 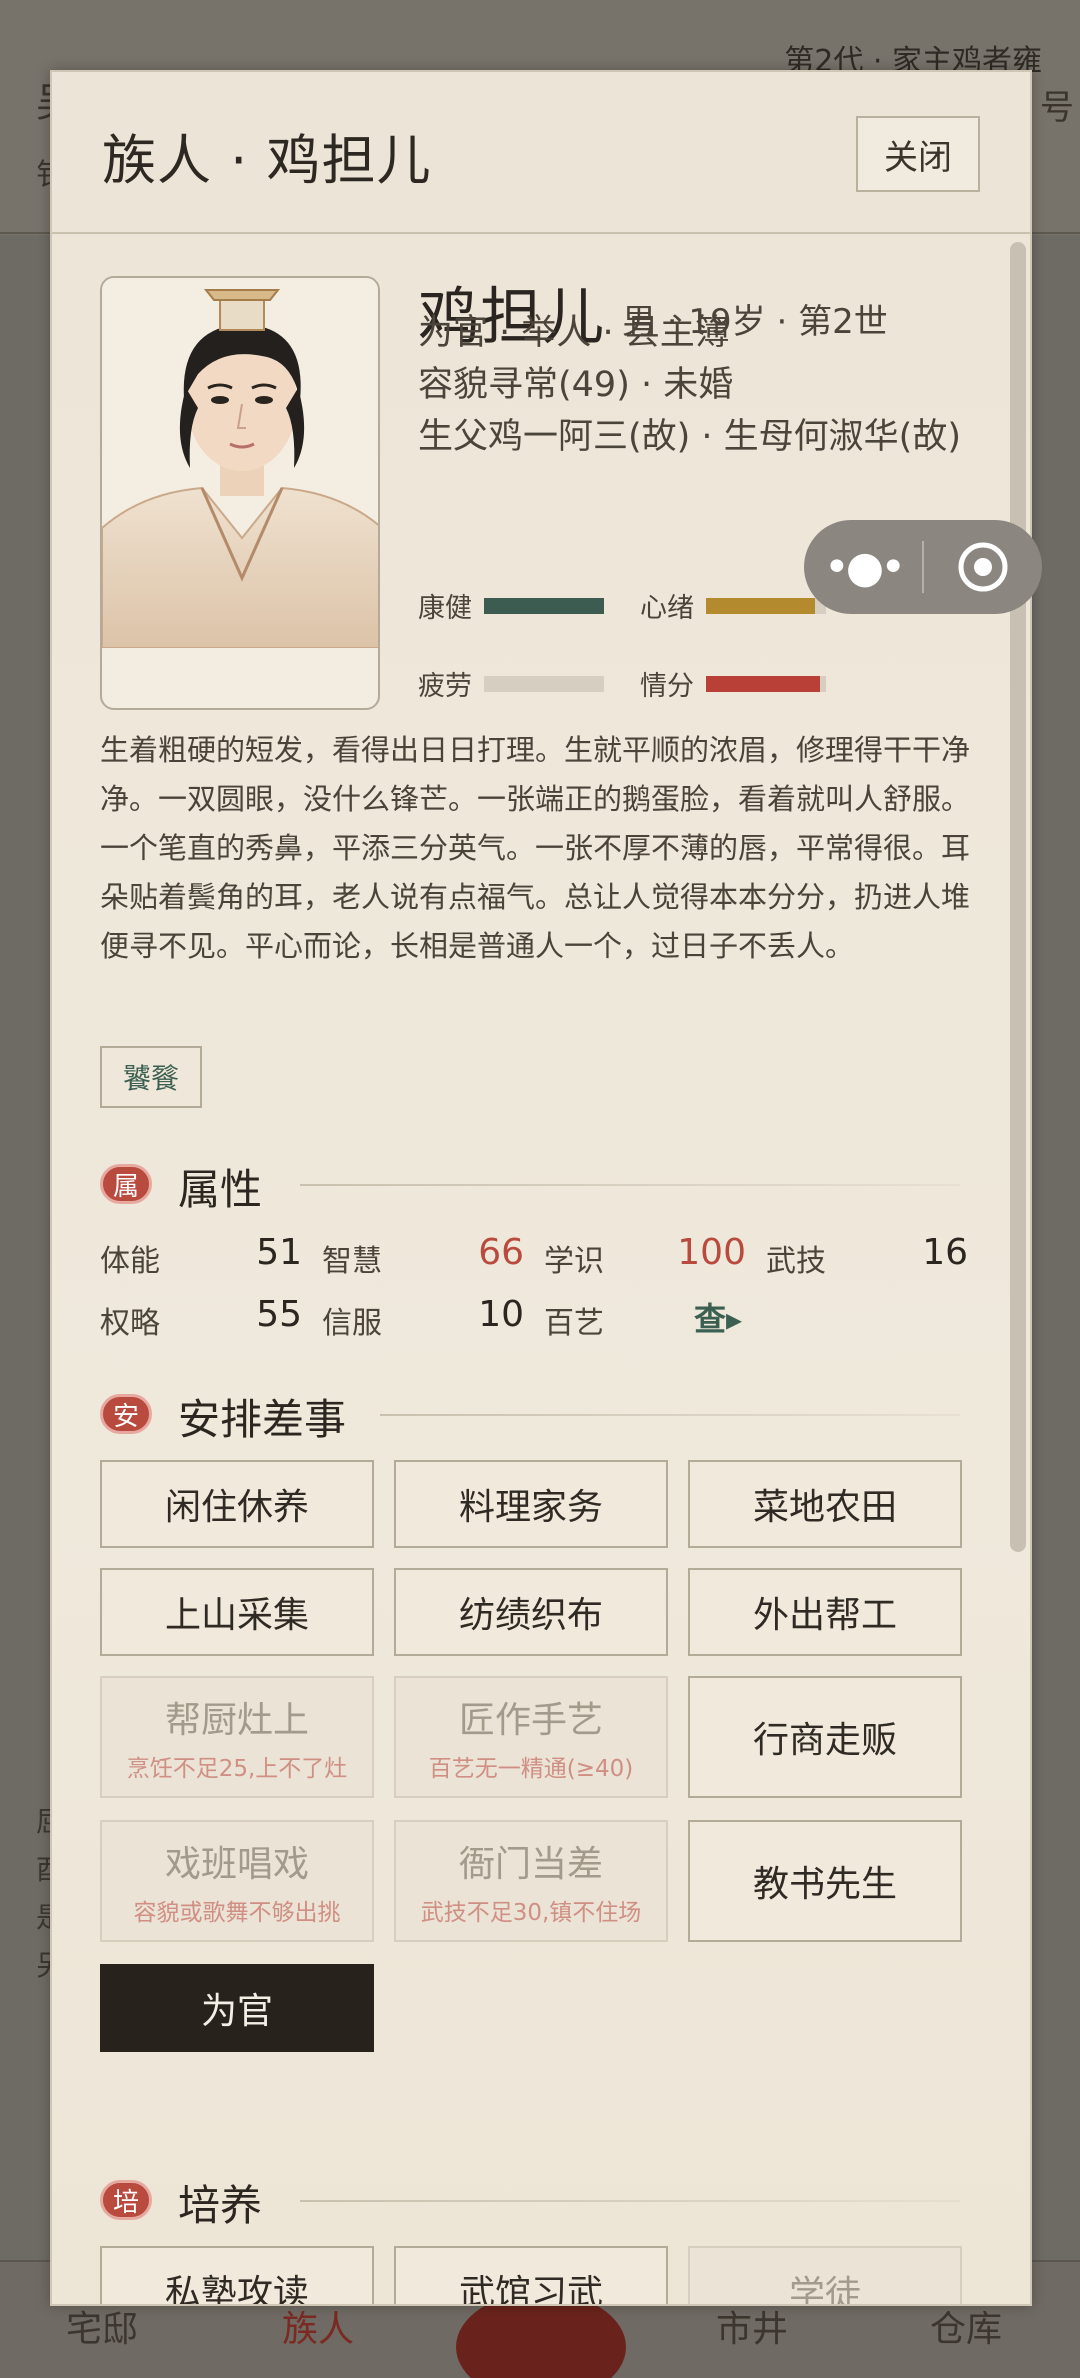 I want to click on attribute-value: 100, so click(x=711, y=1252).